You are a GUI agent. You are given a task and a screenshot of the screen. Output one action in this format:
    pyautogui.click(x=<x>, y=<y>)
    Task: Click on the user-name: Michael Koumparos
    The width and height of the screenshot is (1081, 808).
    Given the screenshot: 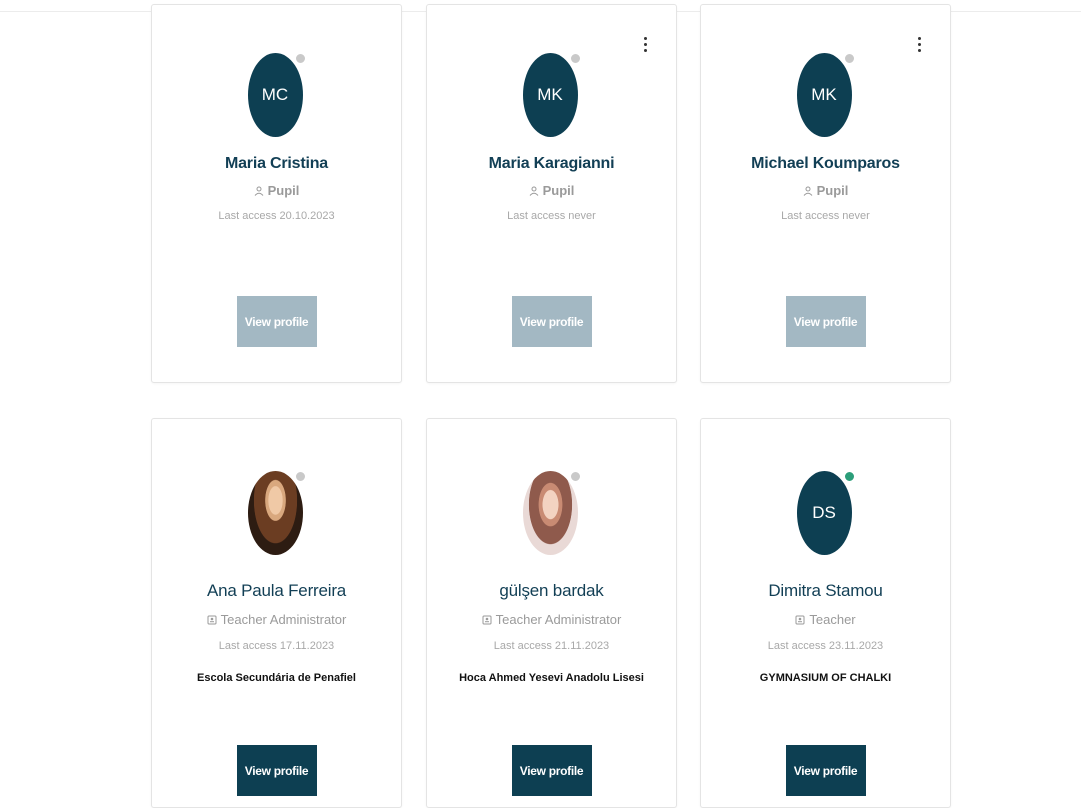 What is the action you would take?
    pyautogui.click(x=825, y=164)
    